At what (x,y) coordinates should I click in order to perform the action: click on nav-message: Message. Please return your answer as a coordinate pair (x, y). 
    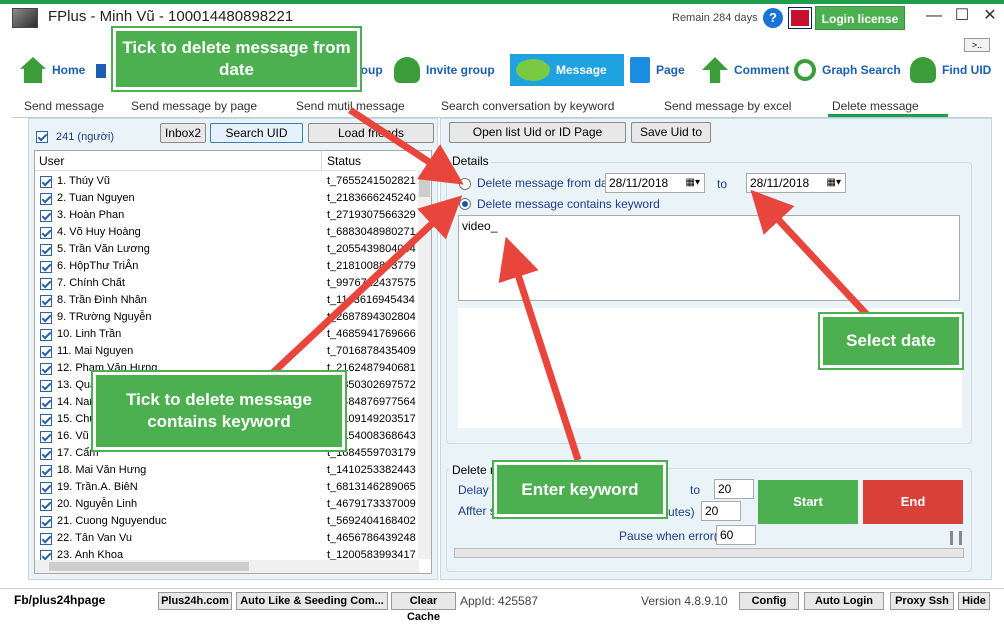
    Looking at the image, I should click on (567, 70).